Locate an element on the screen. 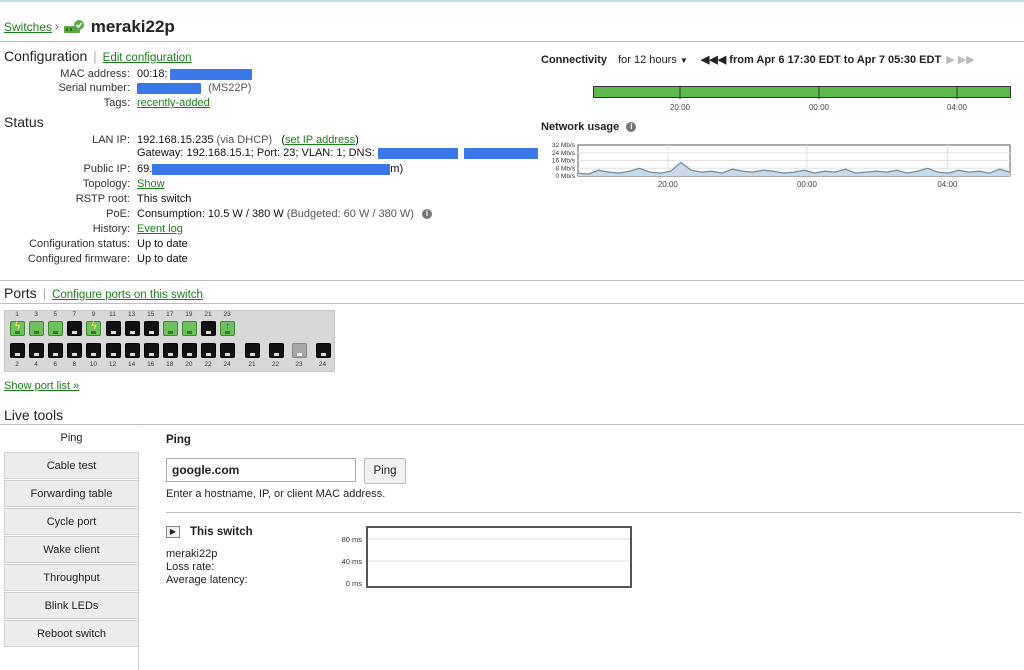  connectivity-range-select: for 12 hours ▼ is located at coordinates (653, 60).